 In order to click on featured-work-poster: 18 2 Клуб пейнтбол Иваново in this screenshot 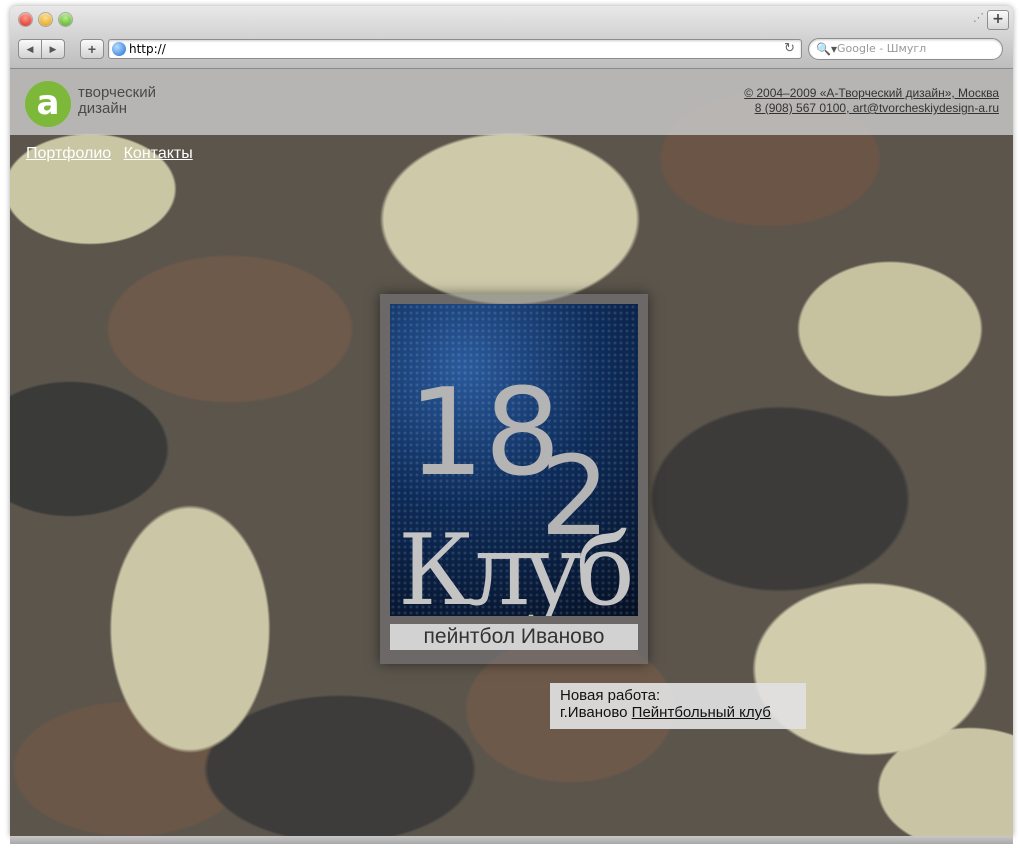, I will do `click(514, 479)`.